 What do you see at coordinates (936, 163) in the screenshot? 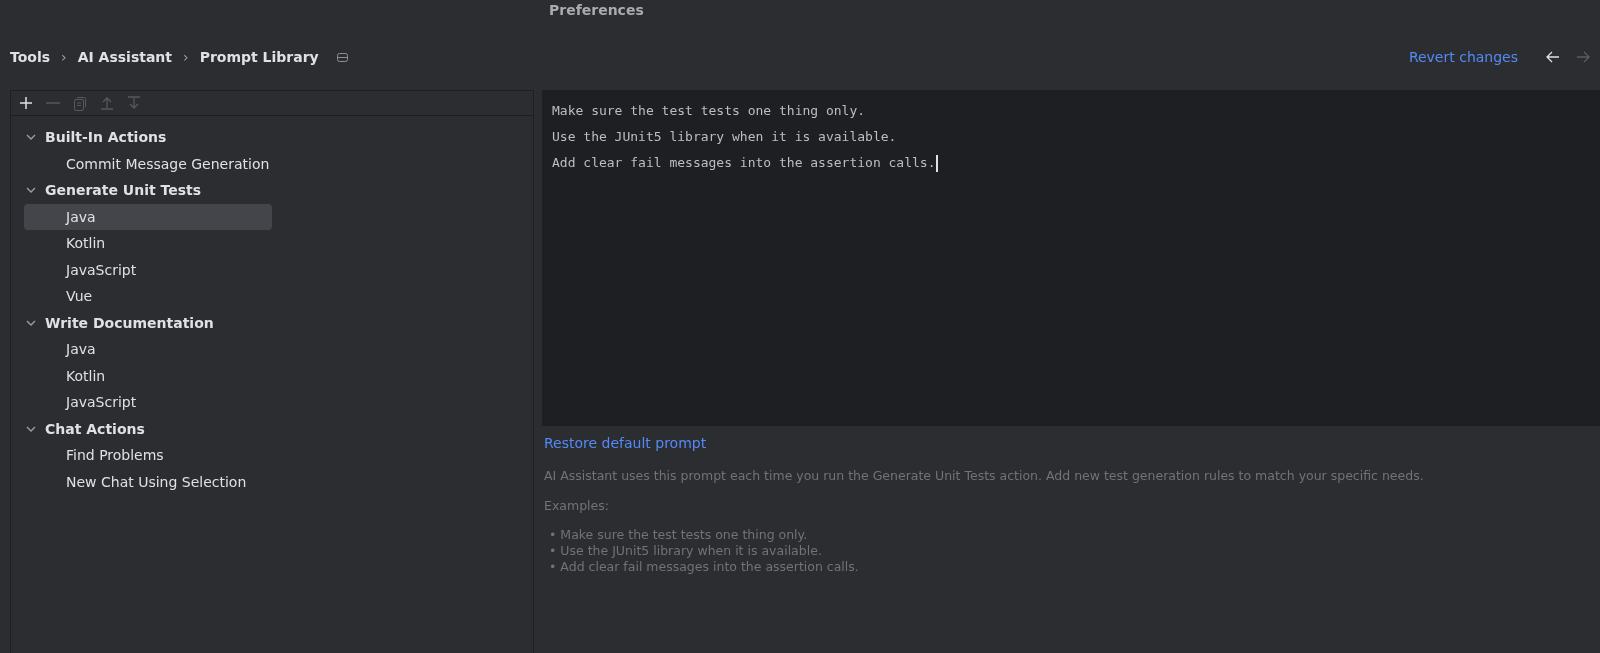
I see `text-cursor` at bounding box center [936, 163].